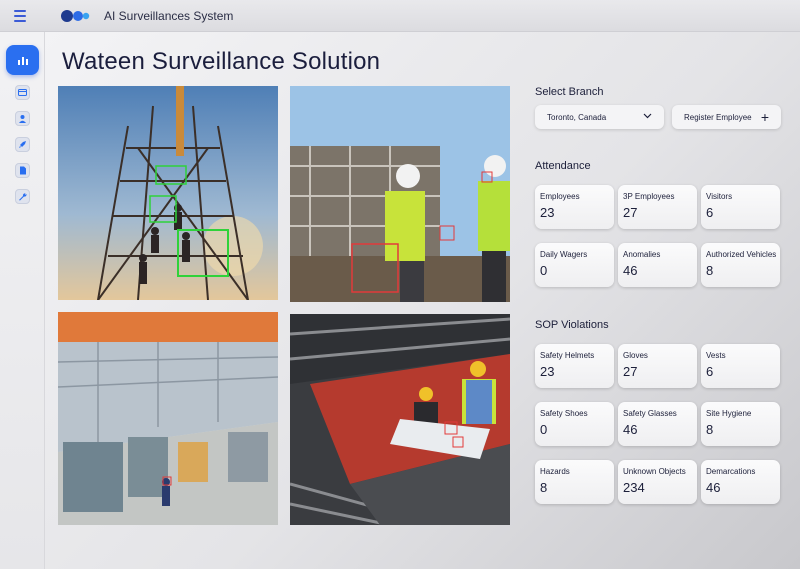  What do you see at coordinates (564, 413) in the screenshot?
I see `stat-label: Safety Shoes` at bounding box center [564, 413].